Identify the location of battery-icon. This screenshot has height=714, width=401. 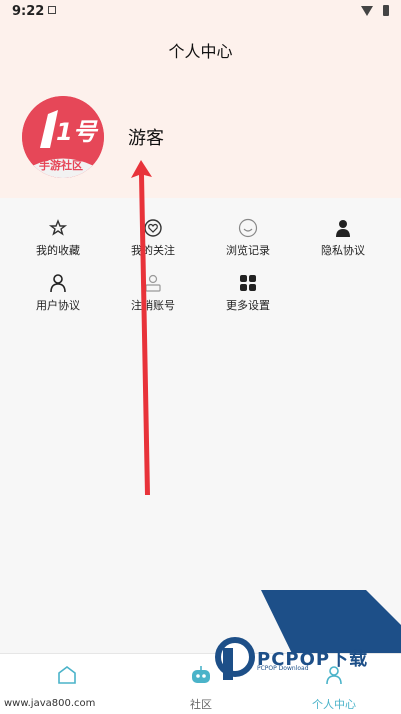
(386, 10).